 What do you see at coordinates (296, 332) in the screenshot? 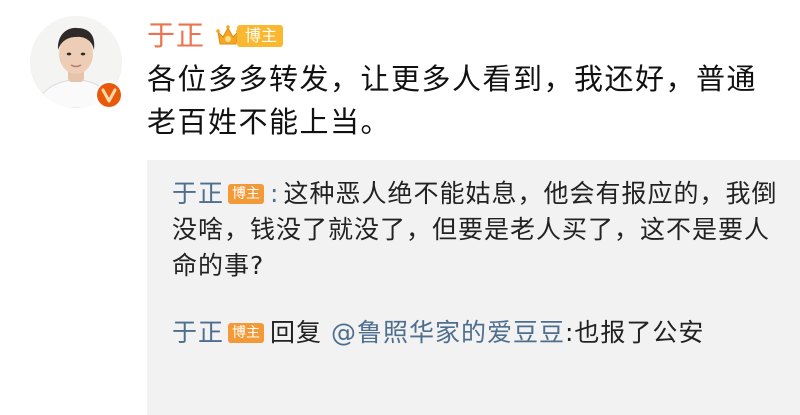
I see `reply-prefix: 回复` at bounding box center [296, 332].